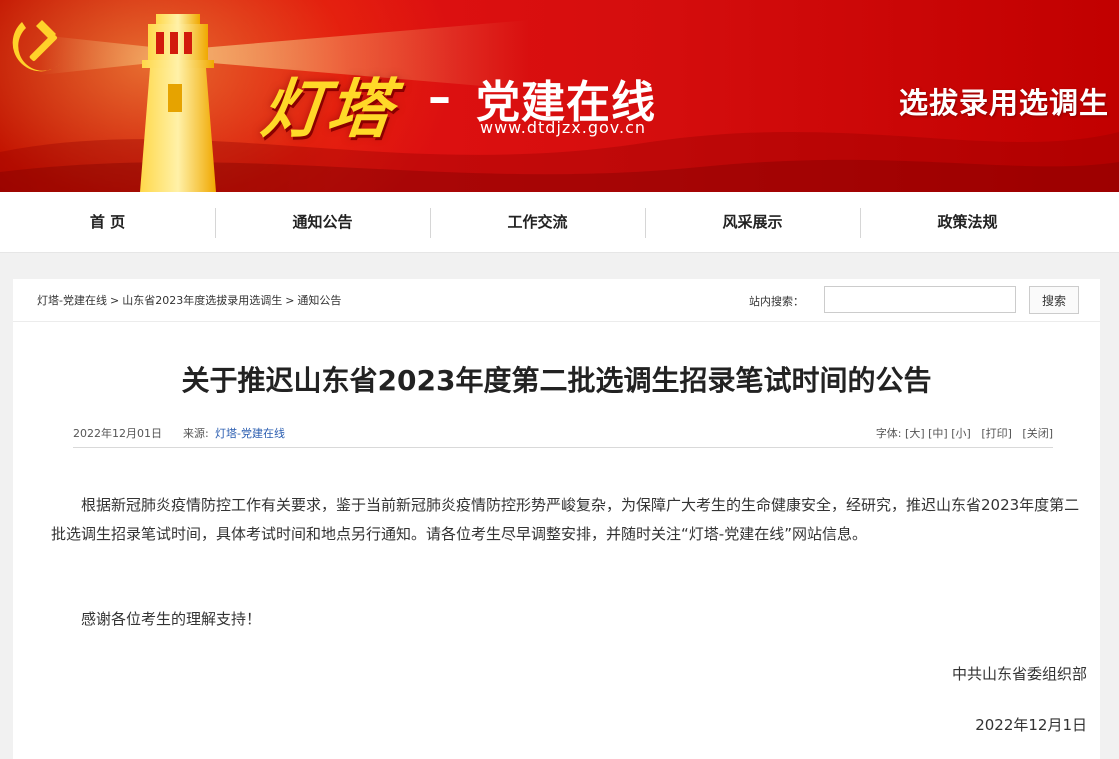 The height and width of the screenshot is (759, 1119). Describe the element at coordinates (556, 300) in the screenshot. I see `content-topbar: 灯塔-党建在线 > 山东省2023年度选拔录用选调生 > 通知公告 站内搜索： 搜索` at that location.